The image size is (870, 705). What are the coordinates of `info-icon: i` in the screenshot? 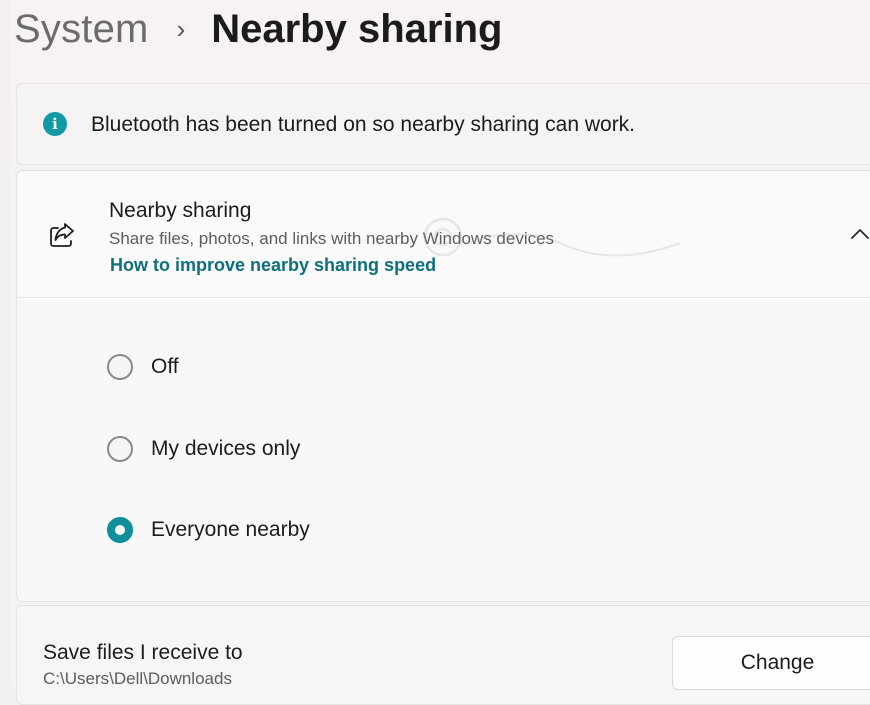 It's located at (55, 124).